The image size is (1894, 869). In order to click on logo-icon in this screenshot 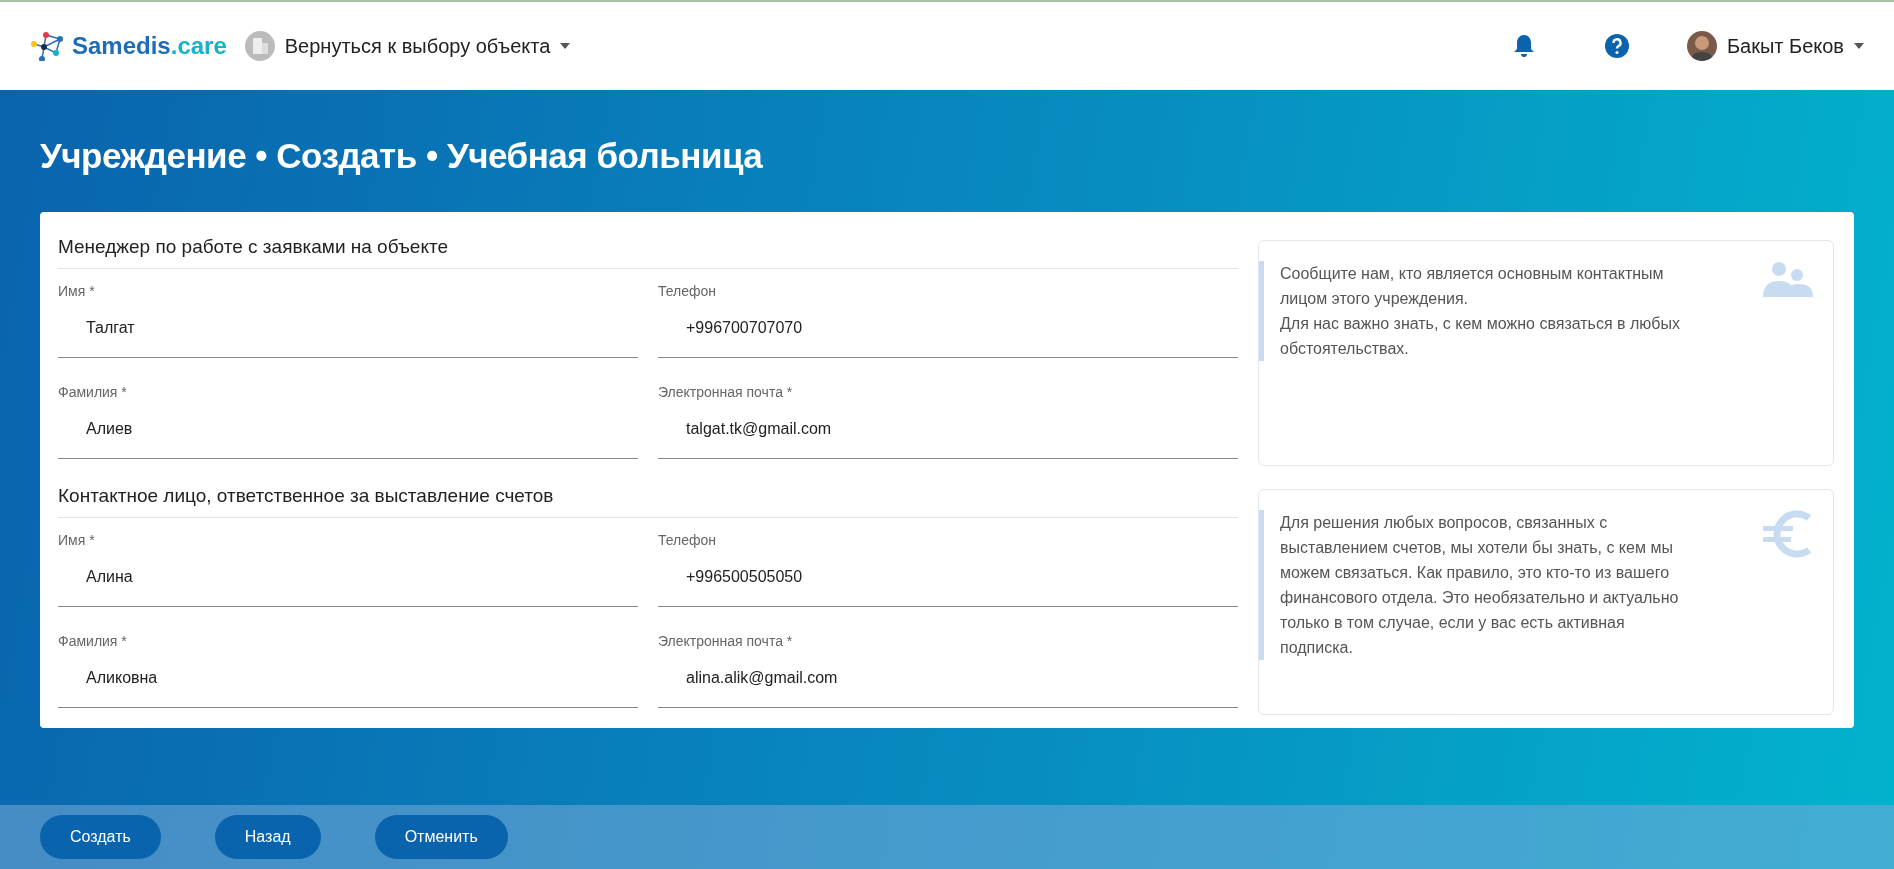, I will do `click(48, 46)`.